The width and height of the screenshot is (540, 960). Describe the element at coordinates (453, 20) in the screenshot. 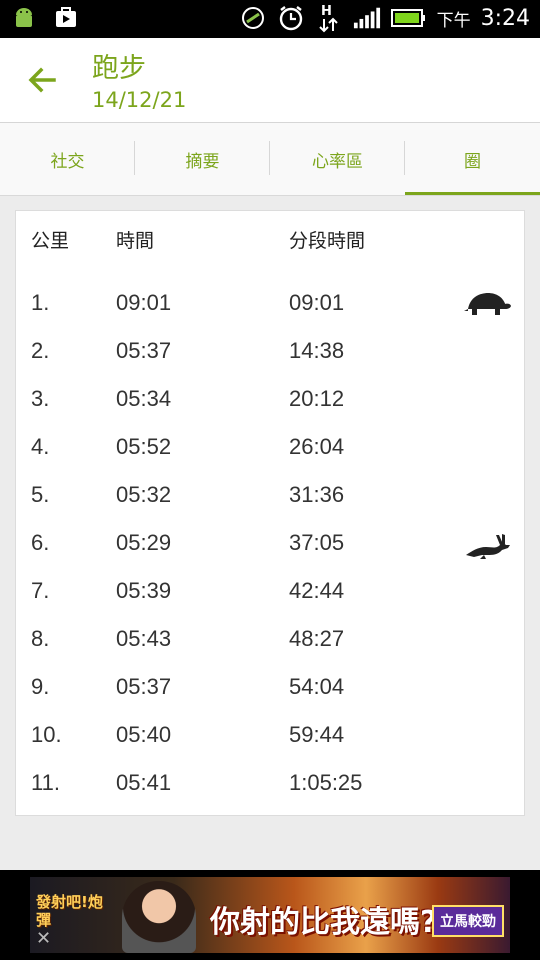

I see `status-ampm: 下午` at that location.